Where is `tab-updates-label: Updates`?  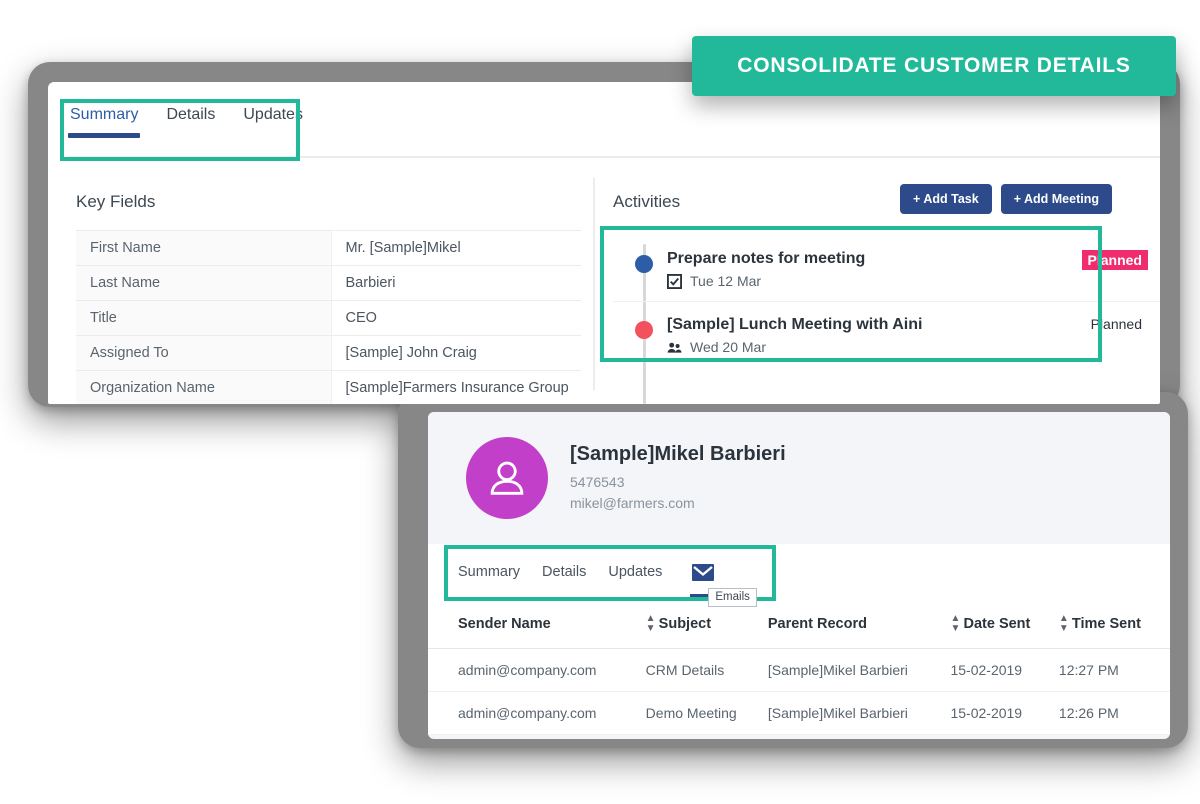 tab-updates-label: Updates is located at coordinates (273, 114).